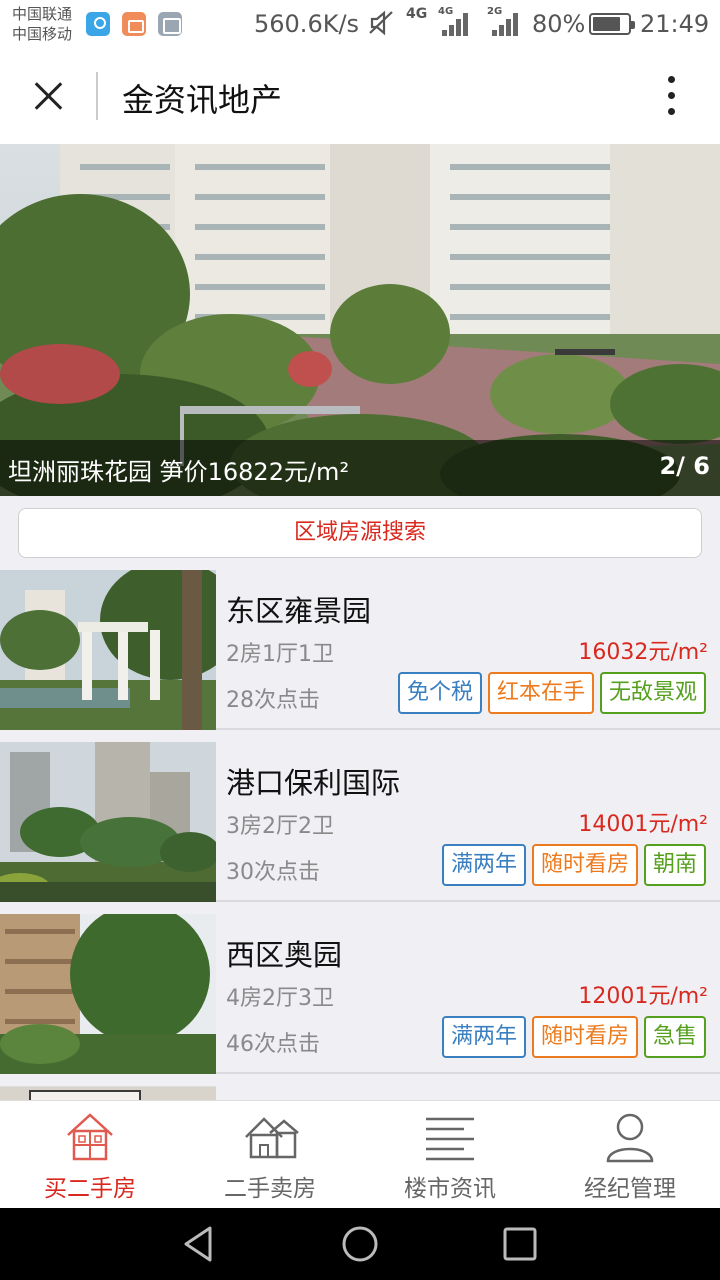 The width and height of the screenshot is (720, 1280). What do you see at coordinates (307, 24) in the screenshot?
I see `net-speed: 560.6K/s` at bounding box center [307, 24].